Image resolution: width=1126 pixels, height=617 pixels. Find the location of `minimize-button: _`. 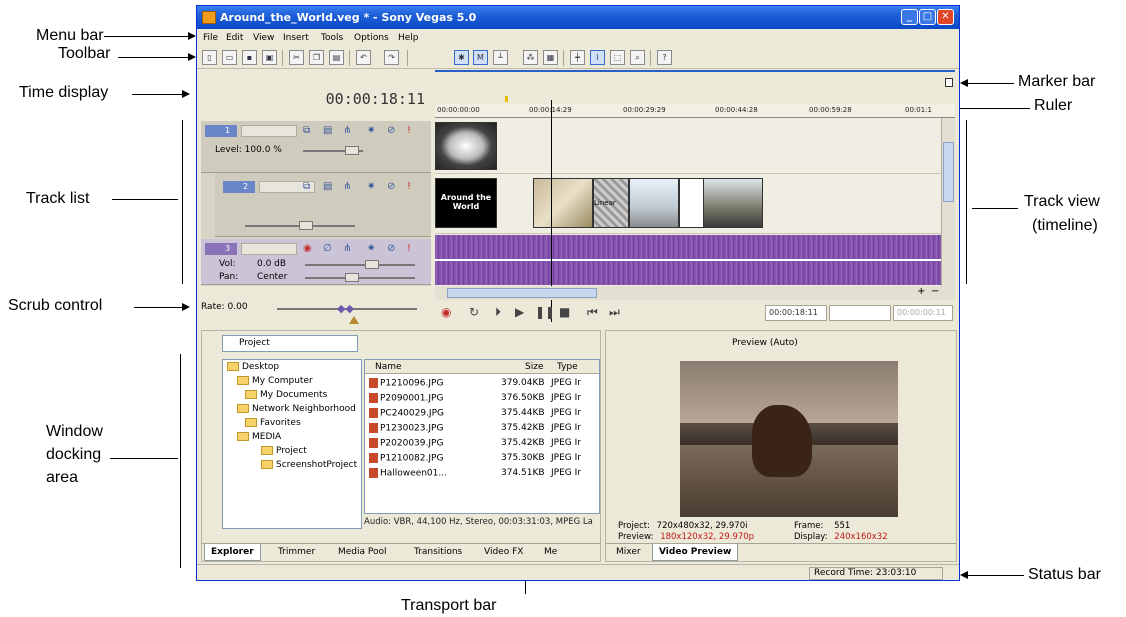

minimize-button: _ is located at coordinates (909, 17).